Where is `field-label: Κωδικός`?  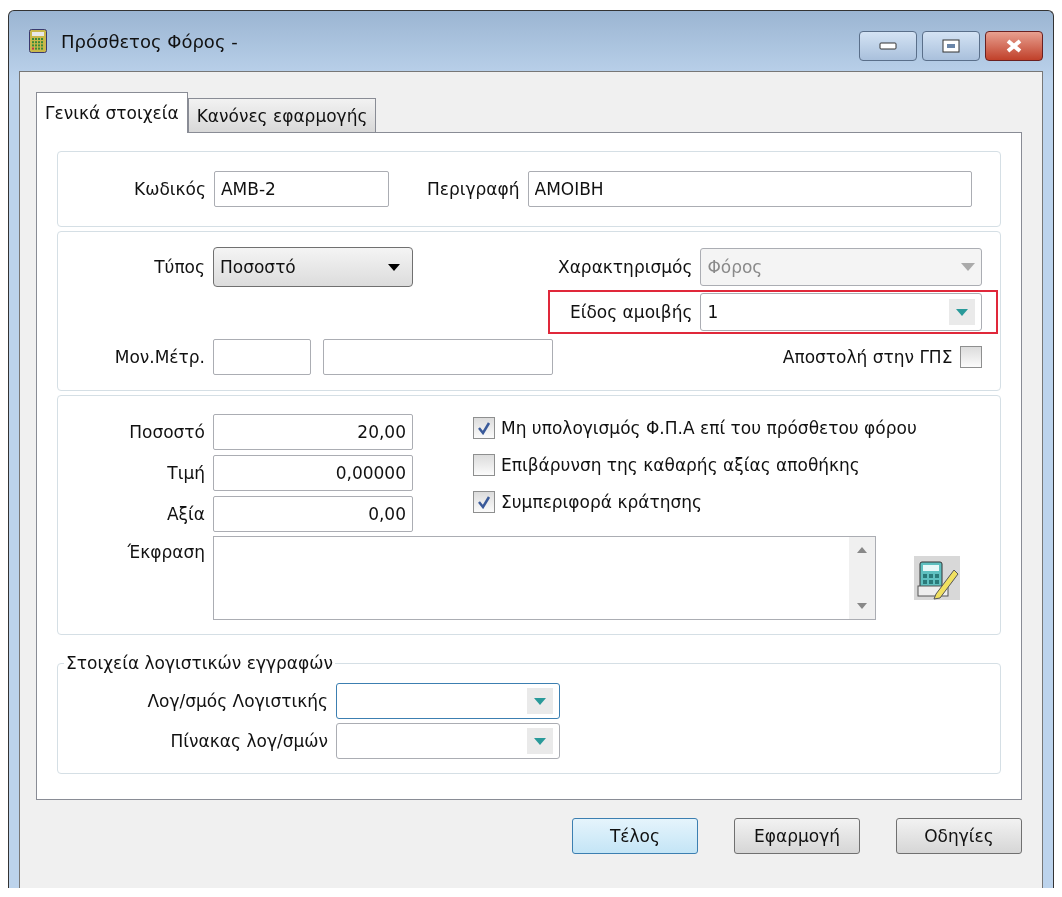 field-label: Κωδικός is located at coordinates (170, 189).